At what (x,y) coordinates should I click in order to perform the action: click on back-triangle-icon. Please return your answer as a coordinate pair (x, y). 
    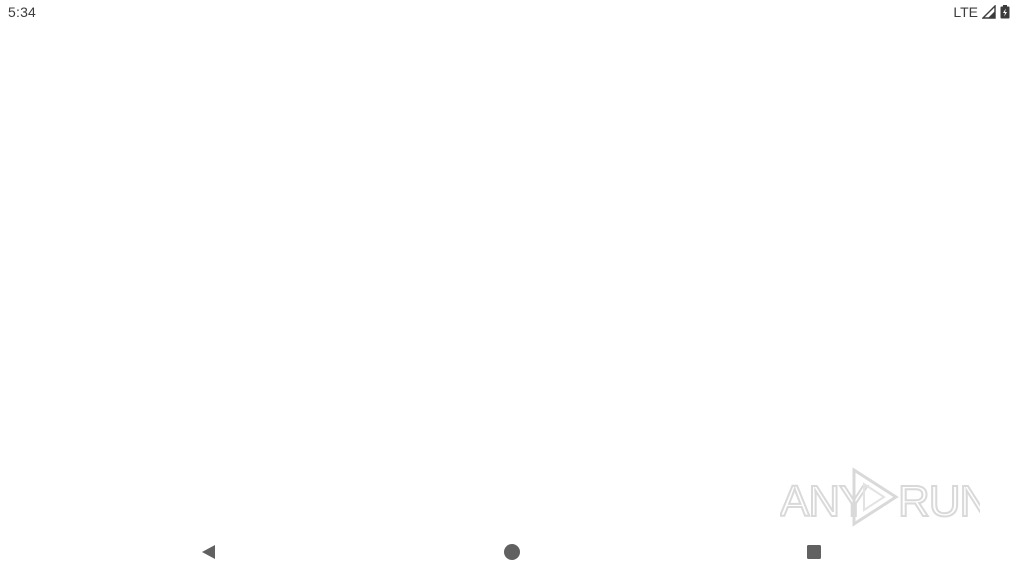
    Looking at the image, I should click on (208, 552).